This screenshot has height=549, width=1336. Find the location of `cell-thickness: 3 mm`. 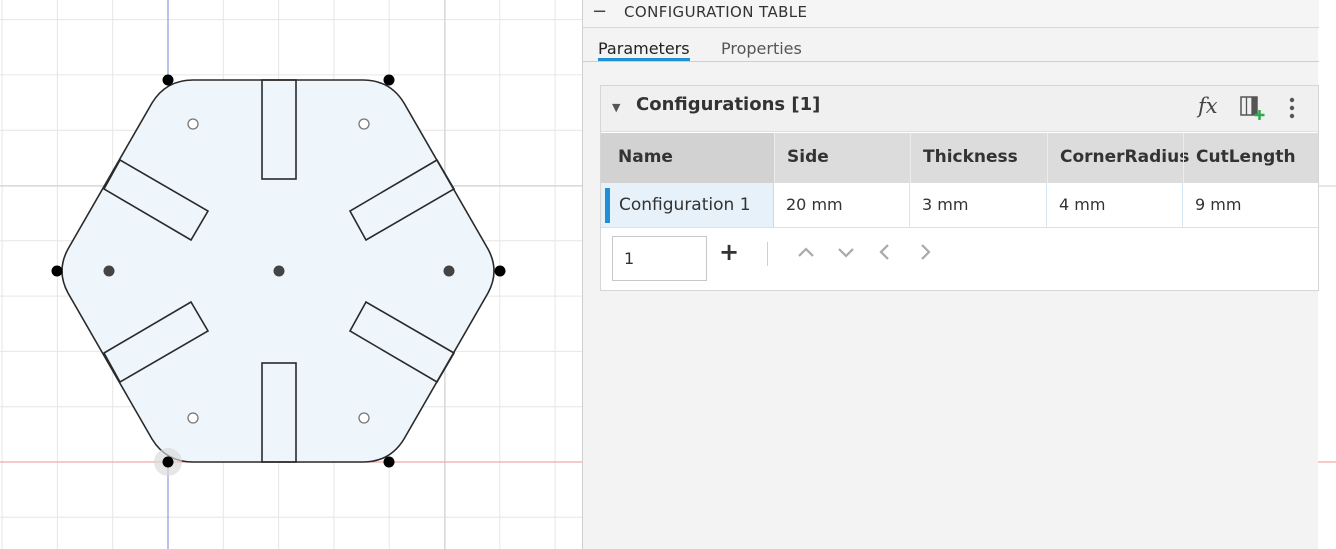

cell-thickness: 3 mm is located at coordinates (978, 205).